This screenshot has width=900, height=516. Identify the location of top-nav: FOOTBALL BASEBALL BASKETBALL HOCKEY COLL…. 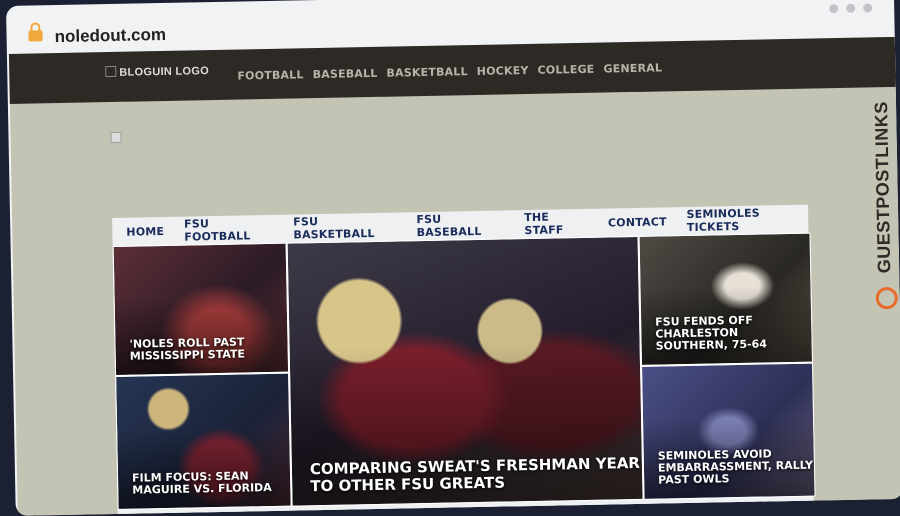
(449, 71).